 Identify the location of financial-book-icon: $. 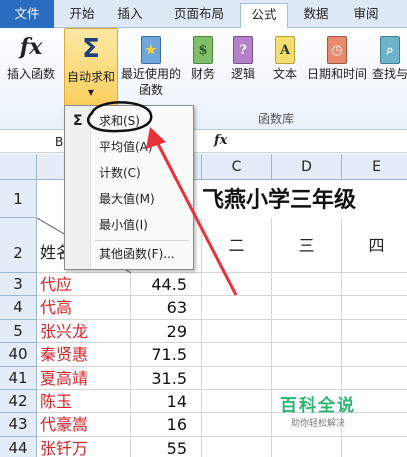
(203, 50).